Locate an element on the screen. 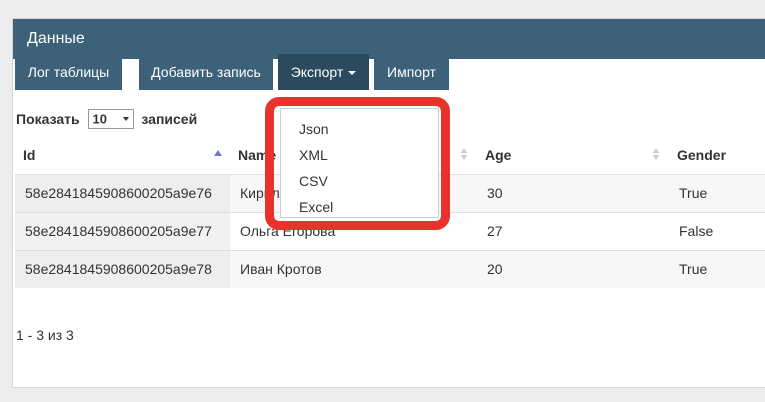 The image size is (765, 402). column-header-id-label: Id is located at coordinates (29, 155).